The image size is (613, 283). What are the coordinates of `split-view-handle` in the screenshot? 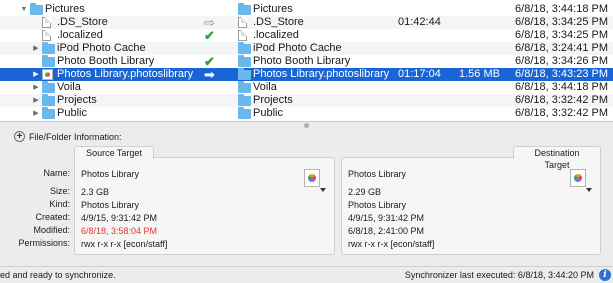 It's located at (306, 125).